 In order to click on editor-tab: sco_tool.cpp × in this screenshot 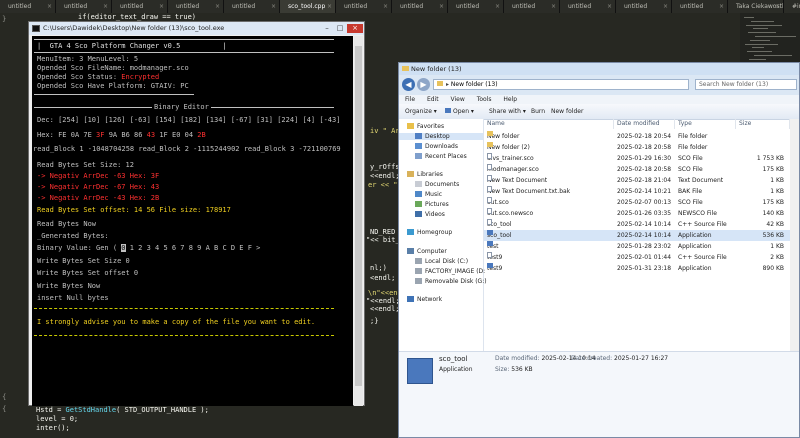, I will do `click(308, 6)`.